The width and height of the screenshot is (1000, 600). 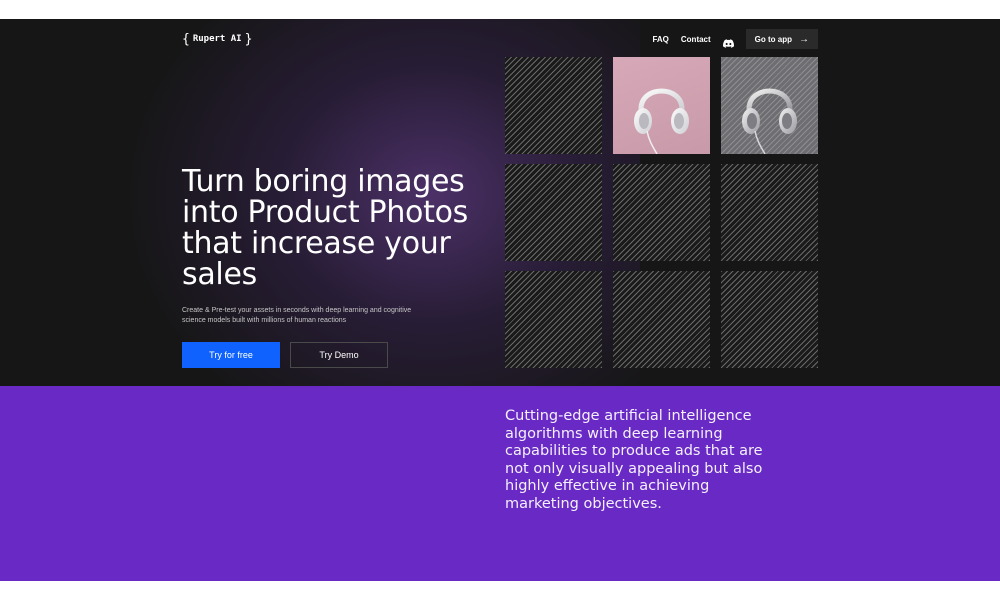 What do you see at coordinates (285, 355) in the screenshot?
I see `hero-cta-row: Try for free Try Demo` at bounding box center [285, 355].